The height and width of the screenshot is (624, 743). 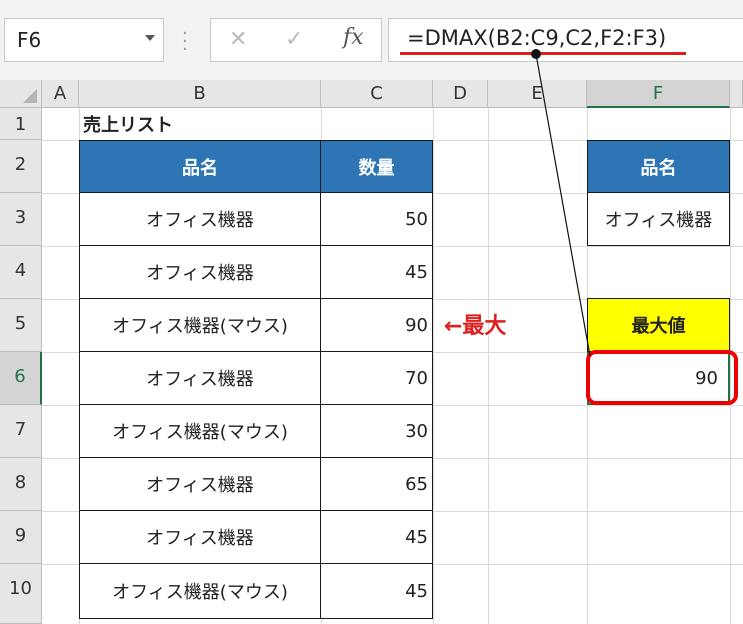 What do you see at coordinates (377, 94) in the screenshot?
I see `column-header-c: C` at bounding box center [377, 94].